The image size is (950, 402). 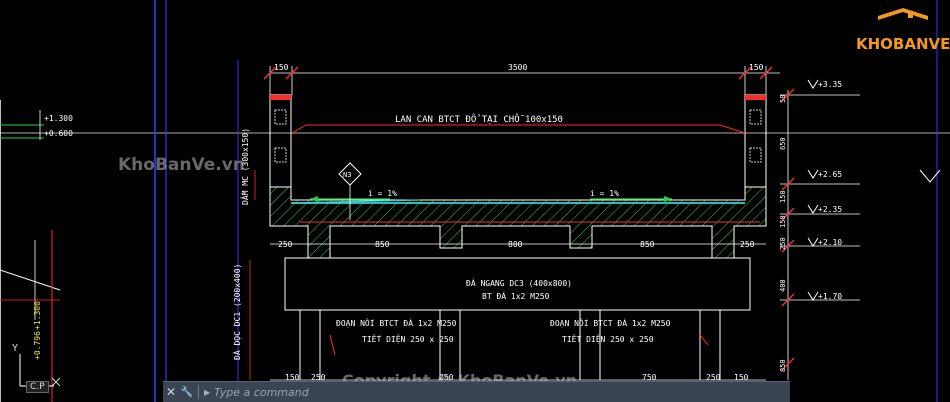 What do you see at coordinates (830, 242) in the screenshot?
I see `elev-210: +2.10` at bounding box center [830, 242].